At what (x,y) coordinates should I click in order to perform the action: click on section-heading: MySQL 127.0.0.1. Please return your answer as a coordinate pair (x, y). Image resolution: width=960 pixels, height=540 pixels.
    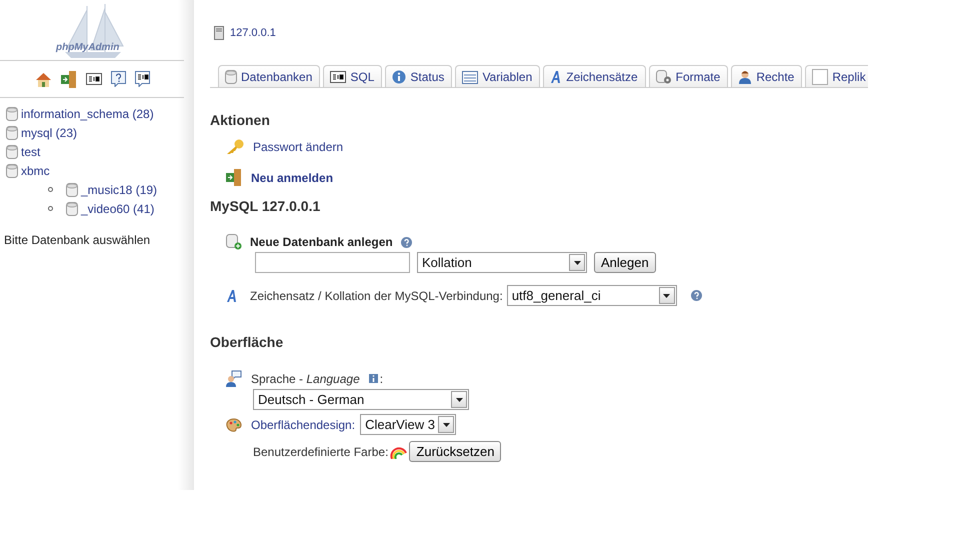
    Looking at the image, I should click on (266, 206).